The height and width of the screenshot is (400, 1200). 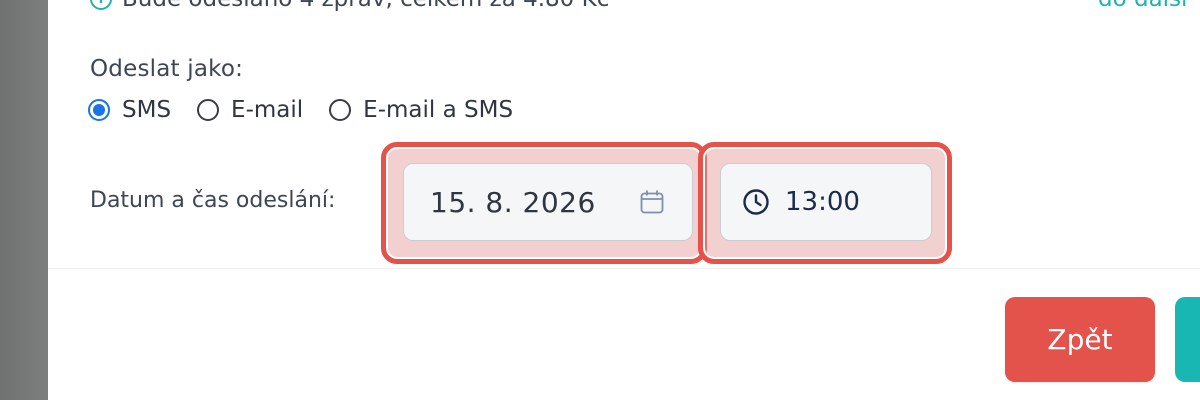 What do you see at coordinates (340, 110) in the screenshot?
I see `radio-email-and-sms-circle` at bounding box center [340, 110].